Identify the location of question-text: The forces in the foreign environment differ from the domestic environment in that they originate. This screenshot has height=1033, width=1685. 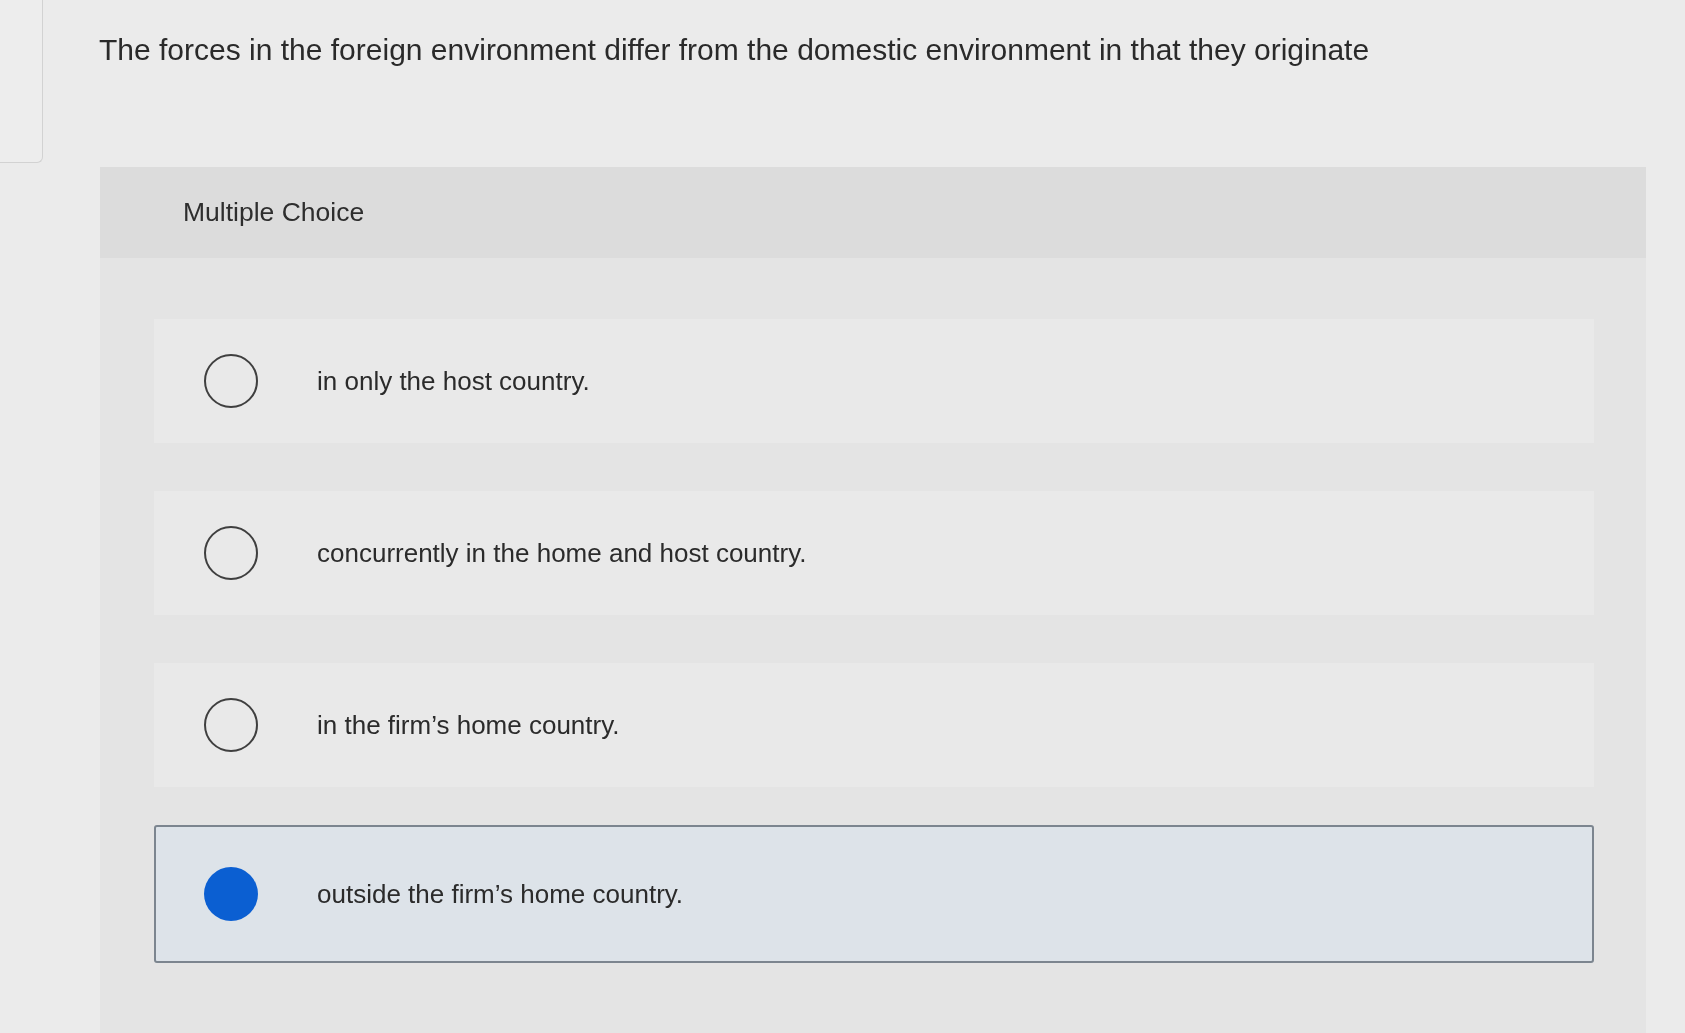
(734, 50).